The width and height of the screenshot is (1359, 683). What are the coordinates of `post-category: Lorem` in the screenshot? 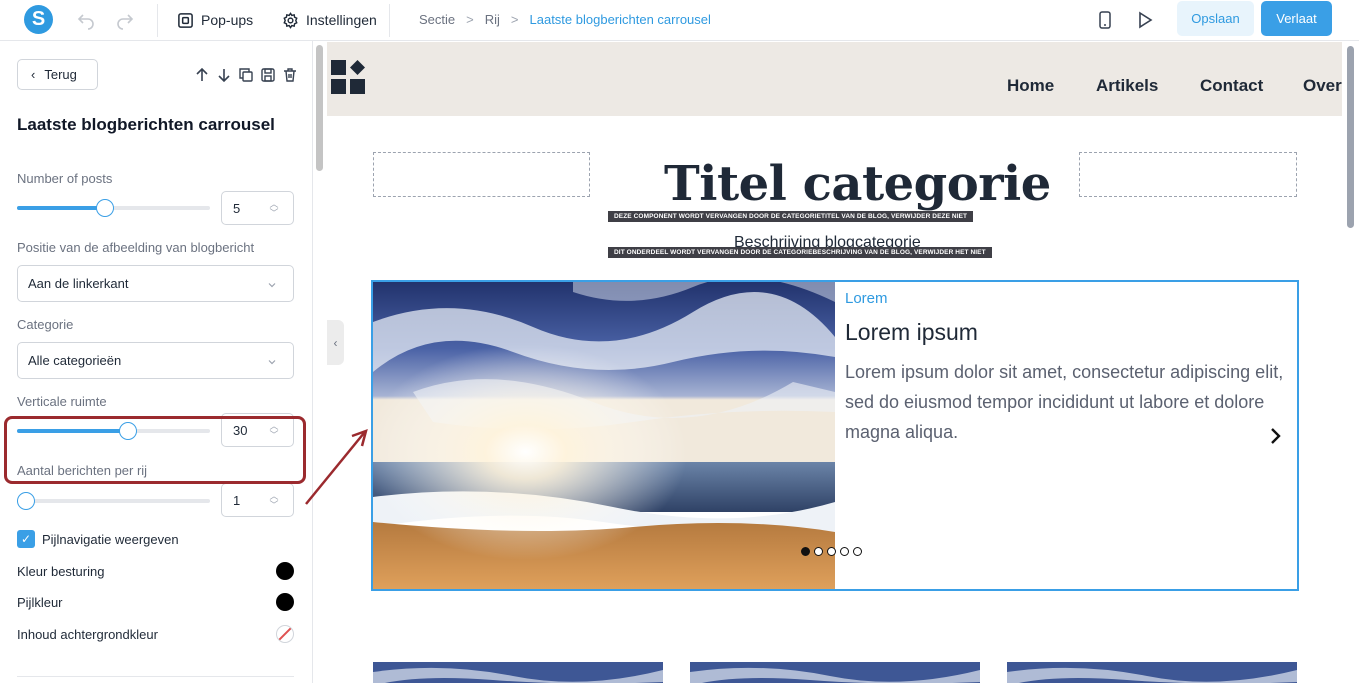 It's located at (866, 298).